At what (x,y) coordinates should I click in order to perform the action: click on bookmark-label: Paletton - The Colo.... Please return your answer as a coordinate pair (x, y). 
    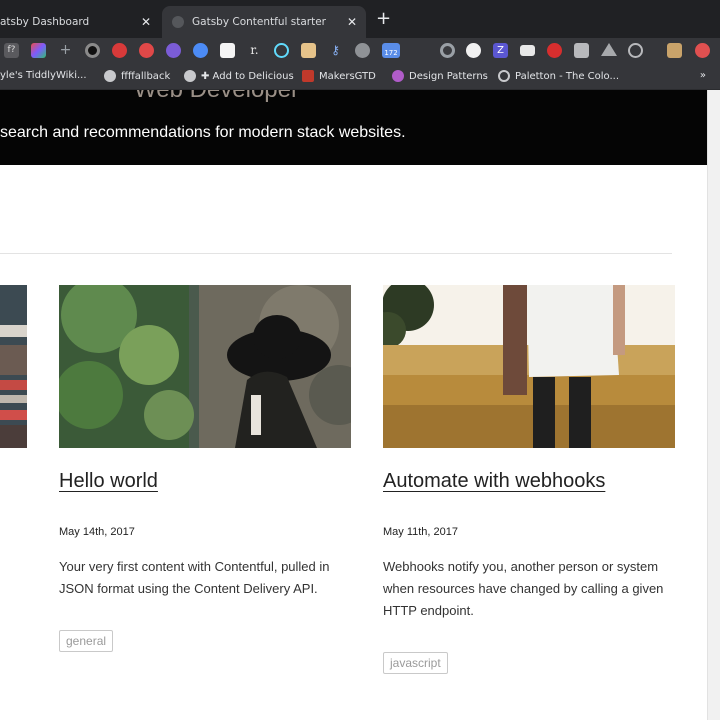
    Looking at the image, I should click on (567, 76).